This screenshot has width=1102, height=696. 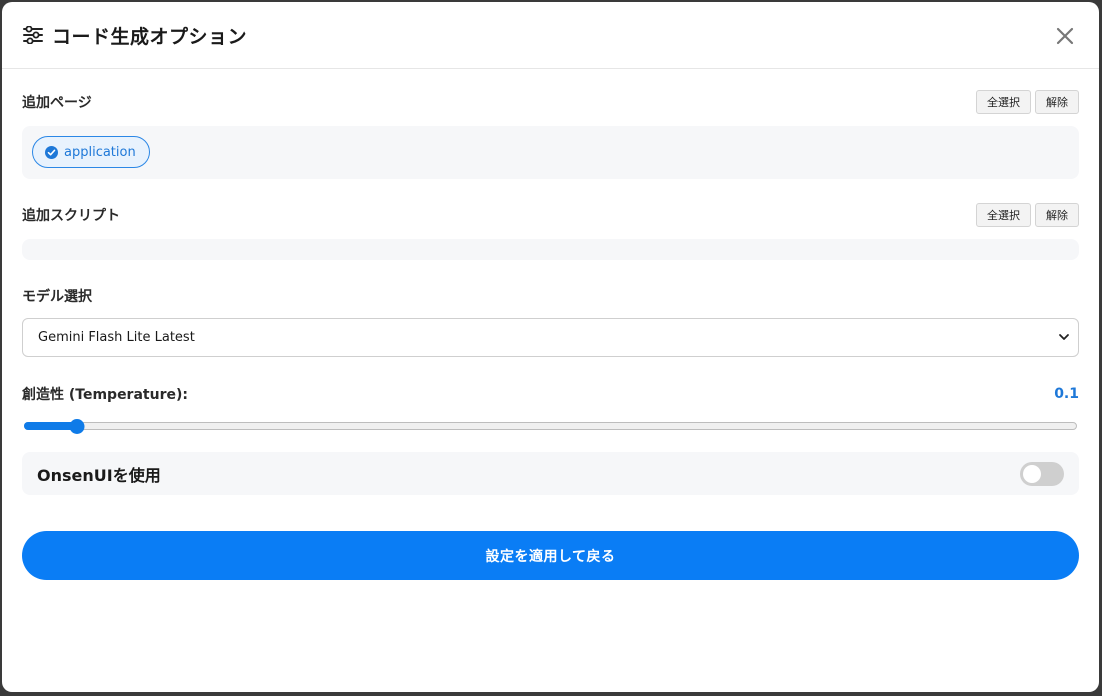 What do you see at coordinates (1003, 215) in the screenshot?
I see `scripts-select-all-button: 全選択` at bounding box center [1003, 215].